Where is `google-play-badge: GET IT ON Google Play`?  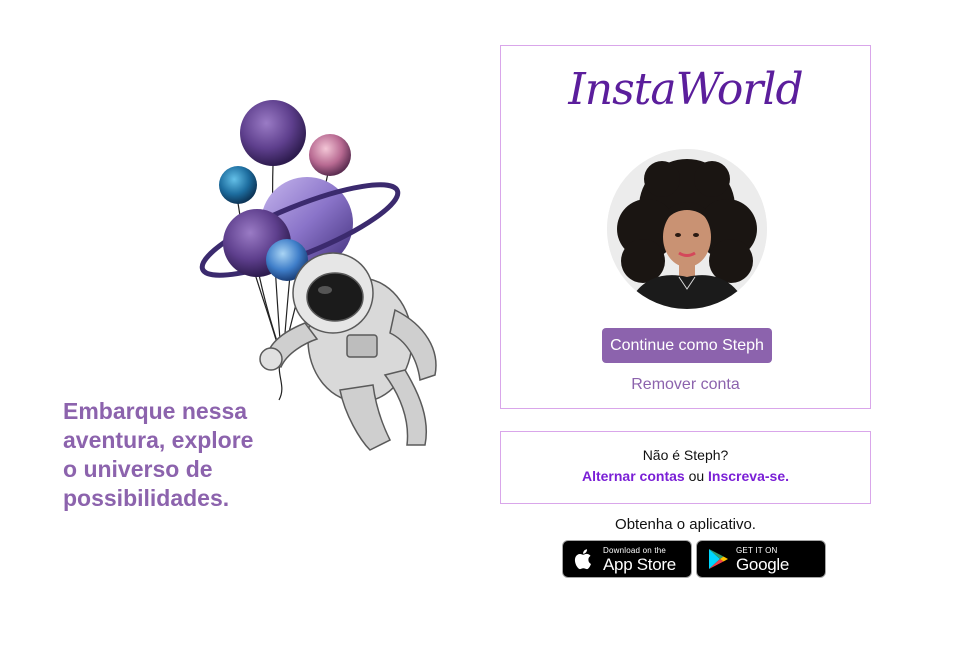
google-play-badge: GET IT ON Google Play is located at coordinates (761, 567).